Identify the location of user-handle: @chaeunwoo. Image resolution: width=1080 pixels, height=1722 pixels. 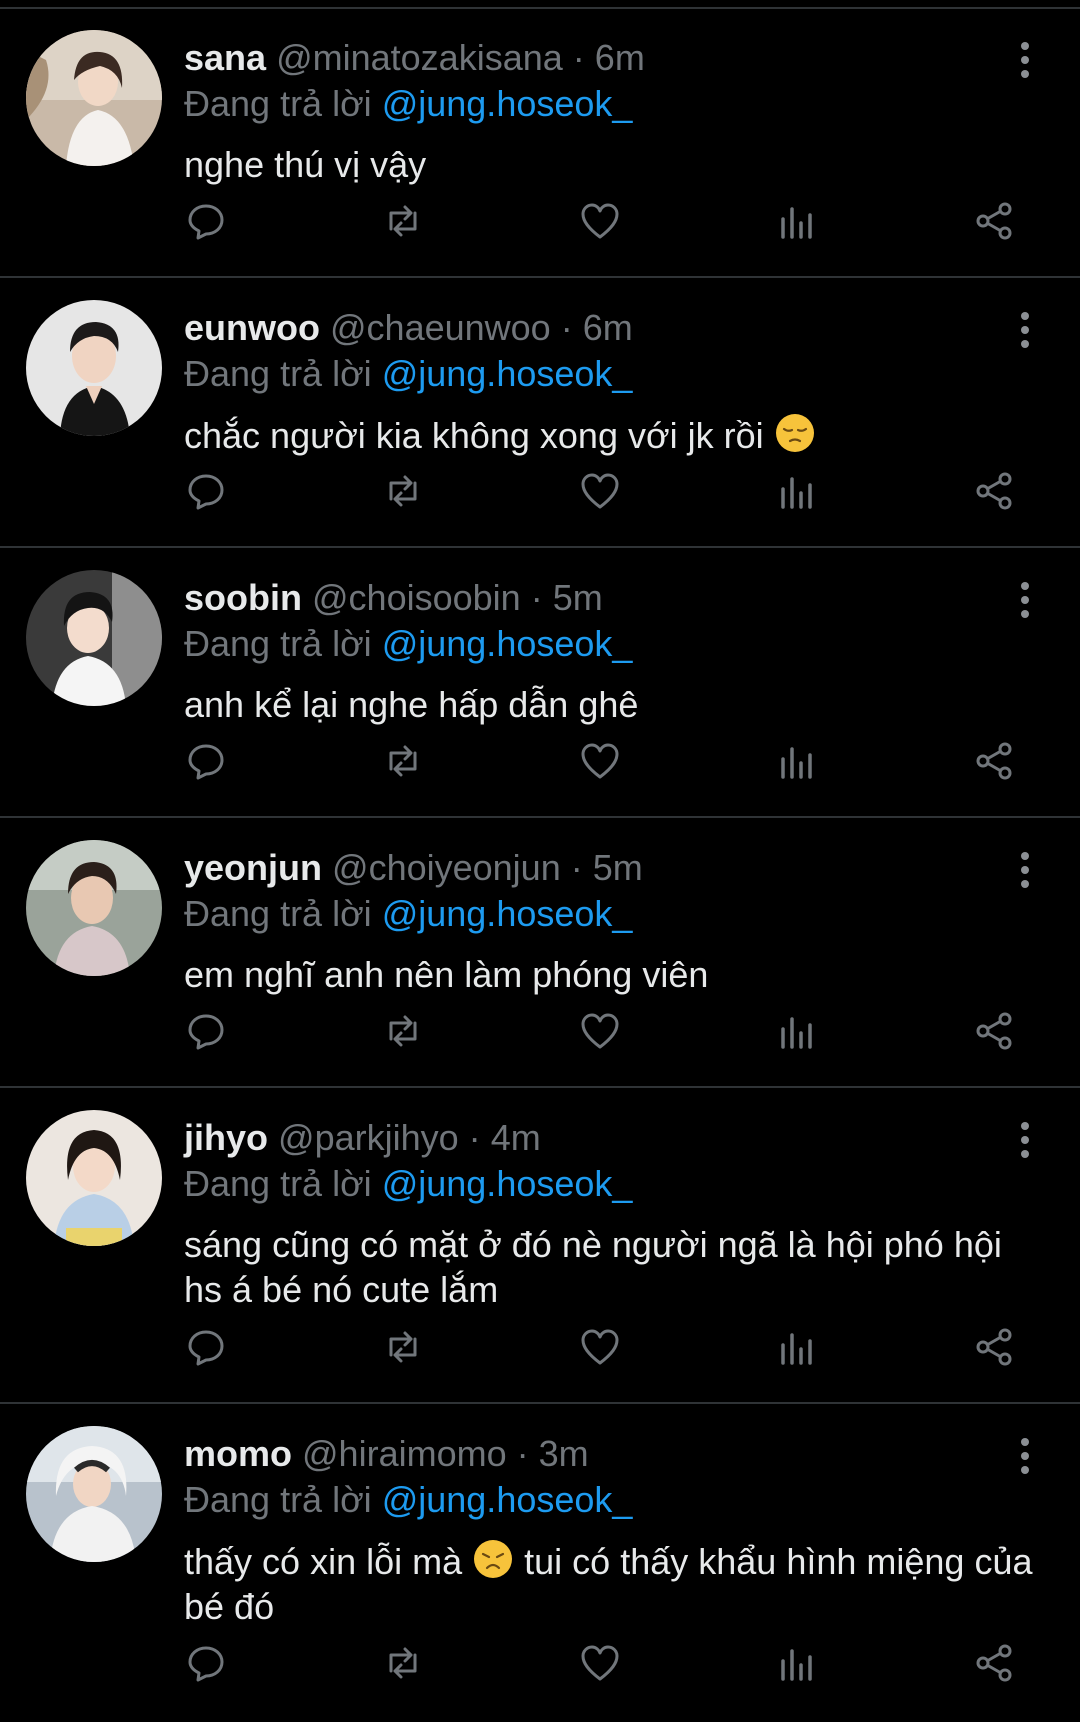
(440, 327).